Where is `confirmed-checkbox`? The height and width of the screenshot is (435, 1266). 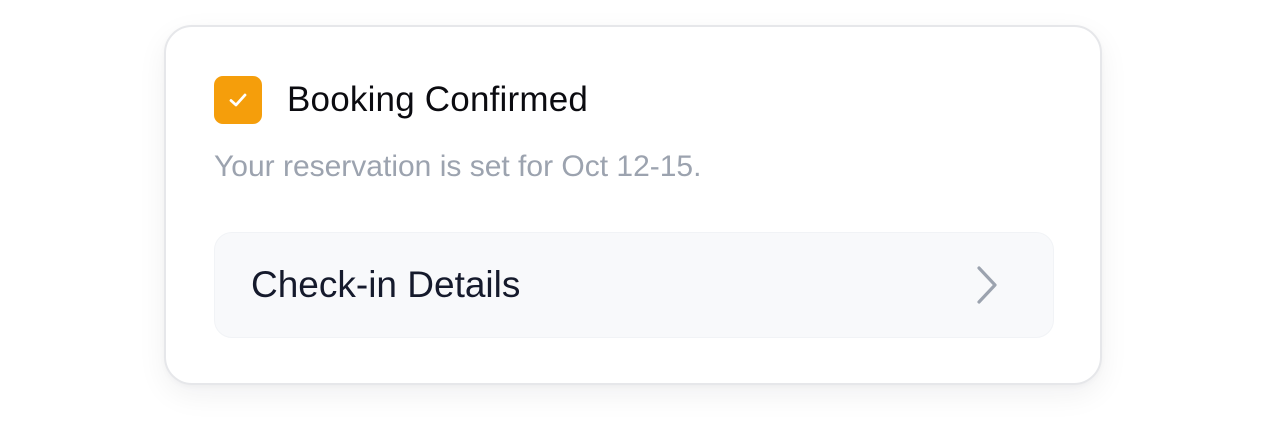
confirmed-checkbox is located at coordinates (238, 100).